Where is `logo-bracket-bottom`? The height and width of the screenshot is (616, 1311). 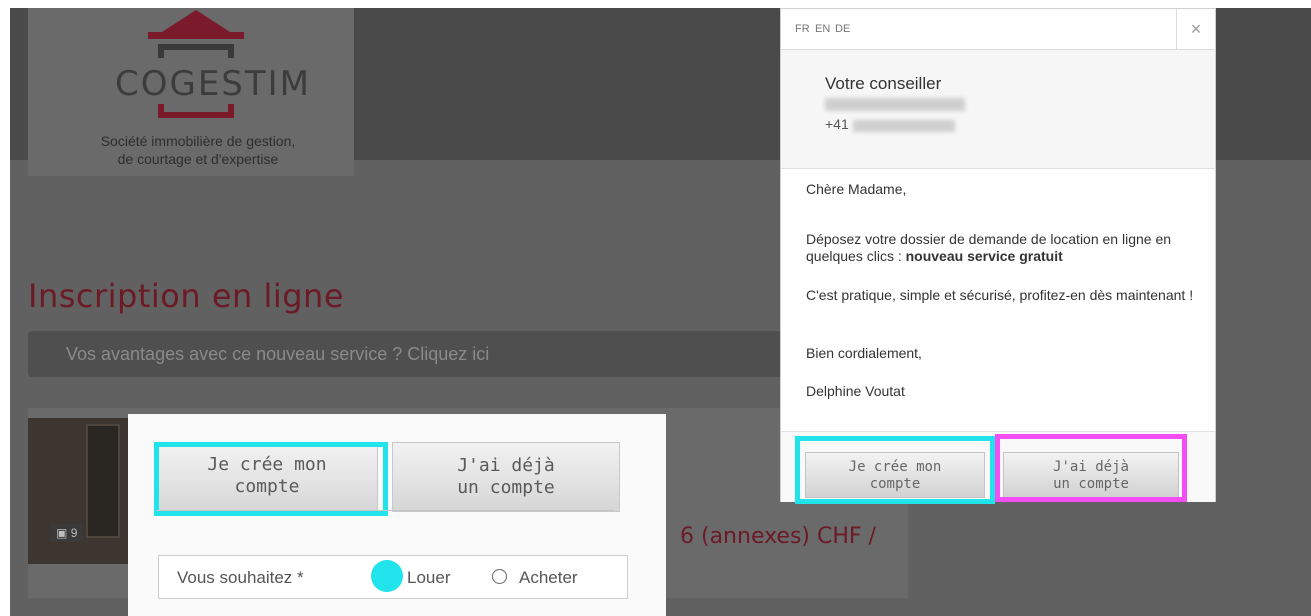 logo-bracket-bottom is located at coordinates (196, 111).